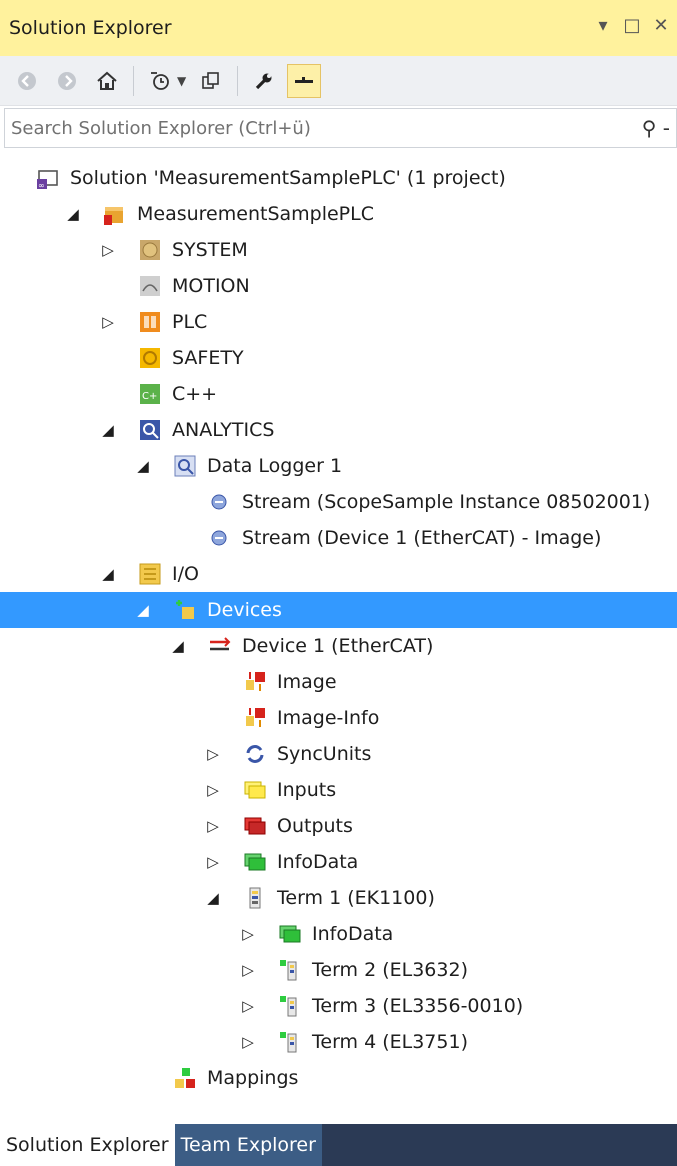 The width and height of the screenshot is (677, 1166). Describe the element at coordinates (160, 81) in the screenshot. I see `pending-changes-filter-icon` at that location.